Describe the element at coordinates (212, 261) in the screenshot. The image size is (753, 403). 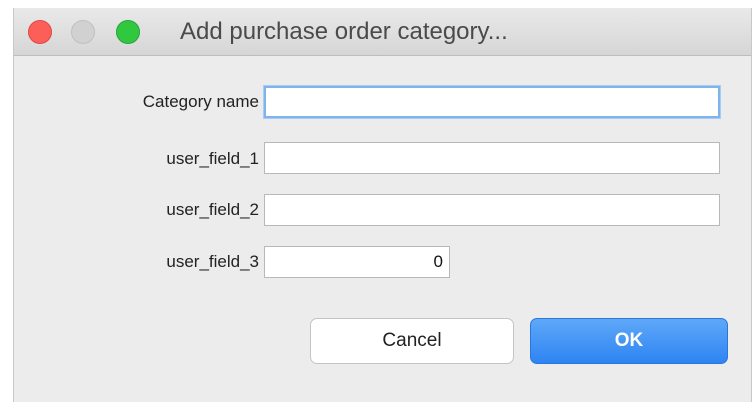
I see `user-field-3-label: user_field_3` at that location.